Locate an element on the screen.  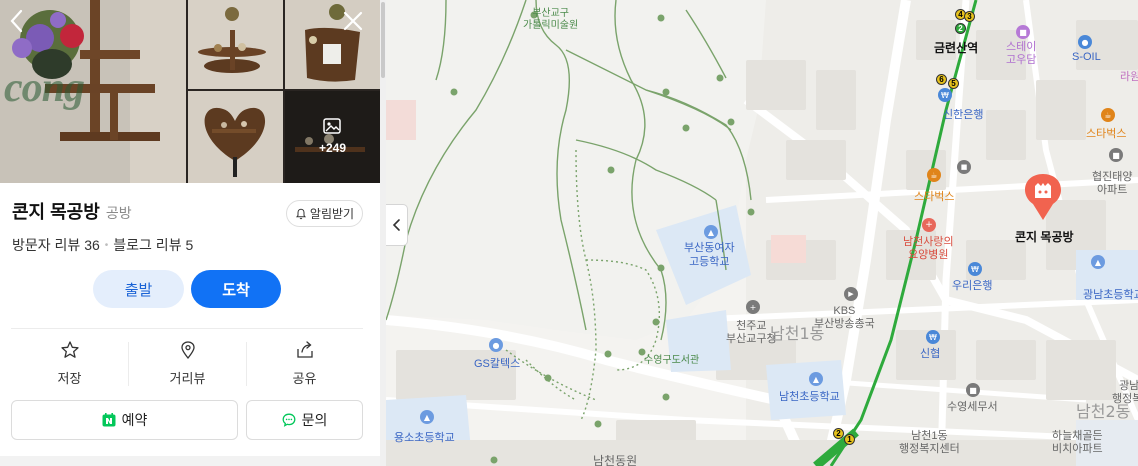
subway-line-badge: 3 is located at coordinates (969, 16).